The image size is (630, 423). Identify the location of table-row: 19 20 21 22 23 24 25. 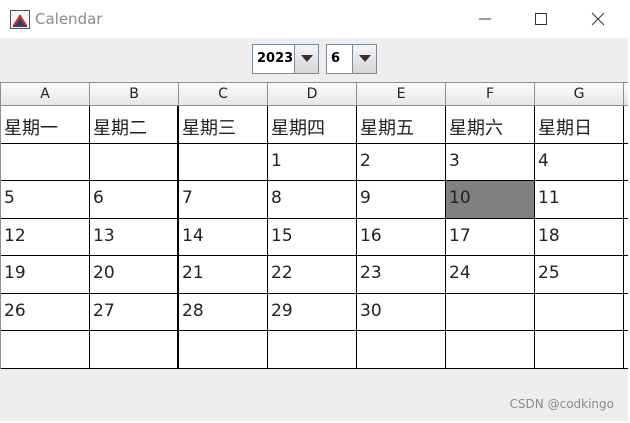
(314, 275).